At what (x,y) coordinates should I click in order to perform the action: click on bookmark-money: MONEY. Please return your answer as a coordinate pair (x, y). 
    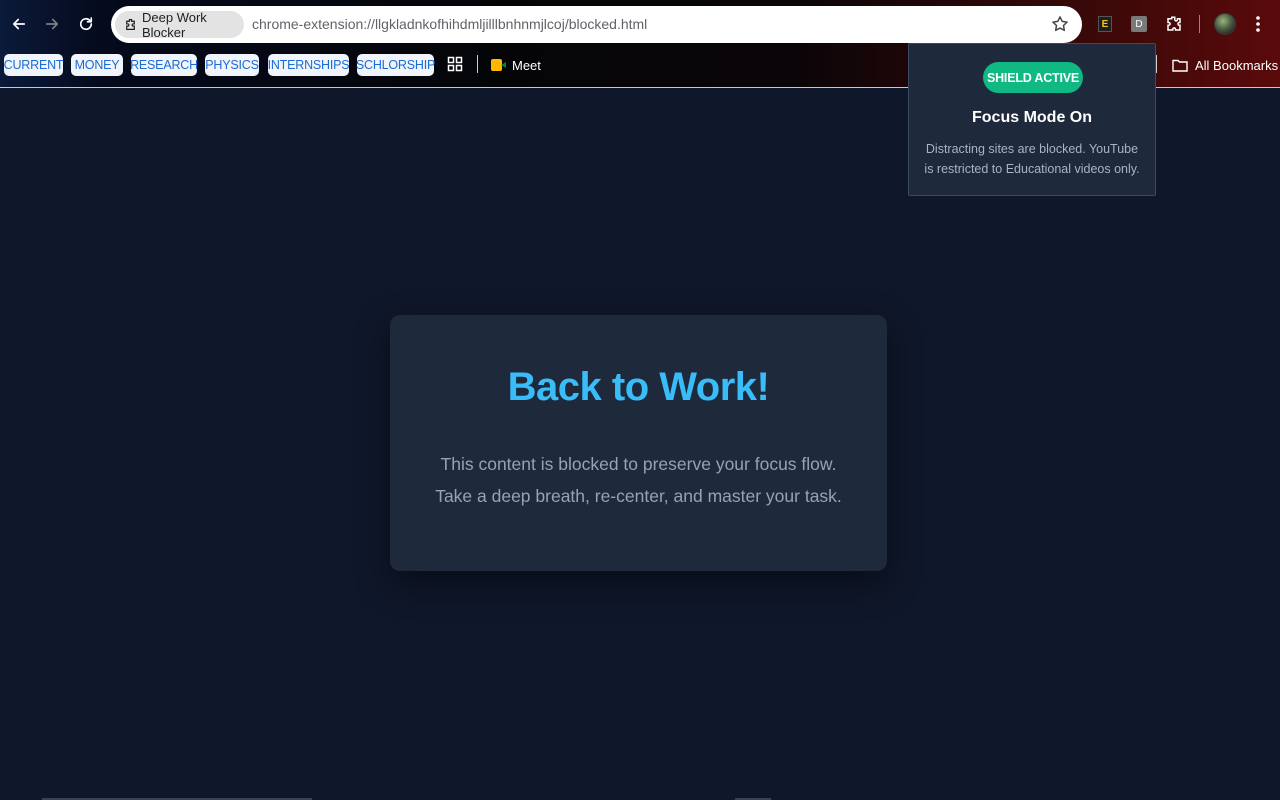
    Looking at the image, I should click on (97, 65).